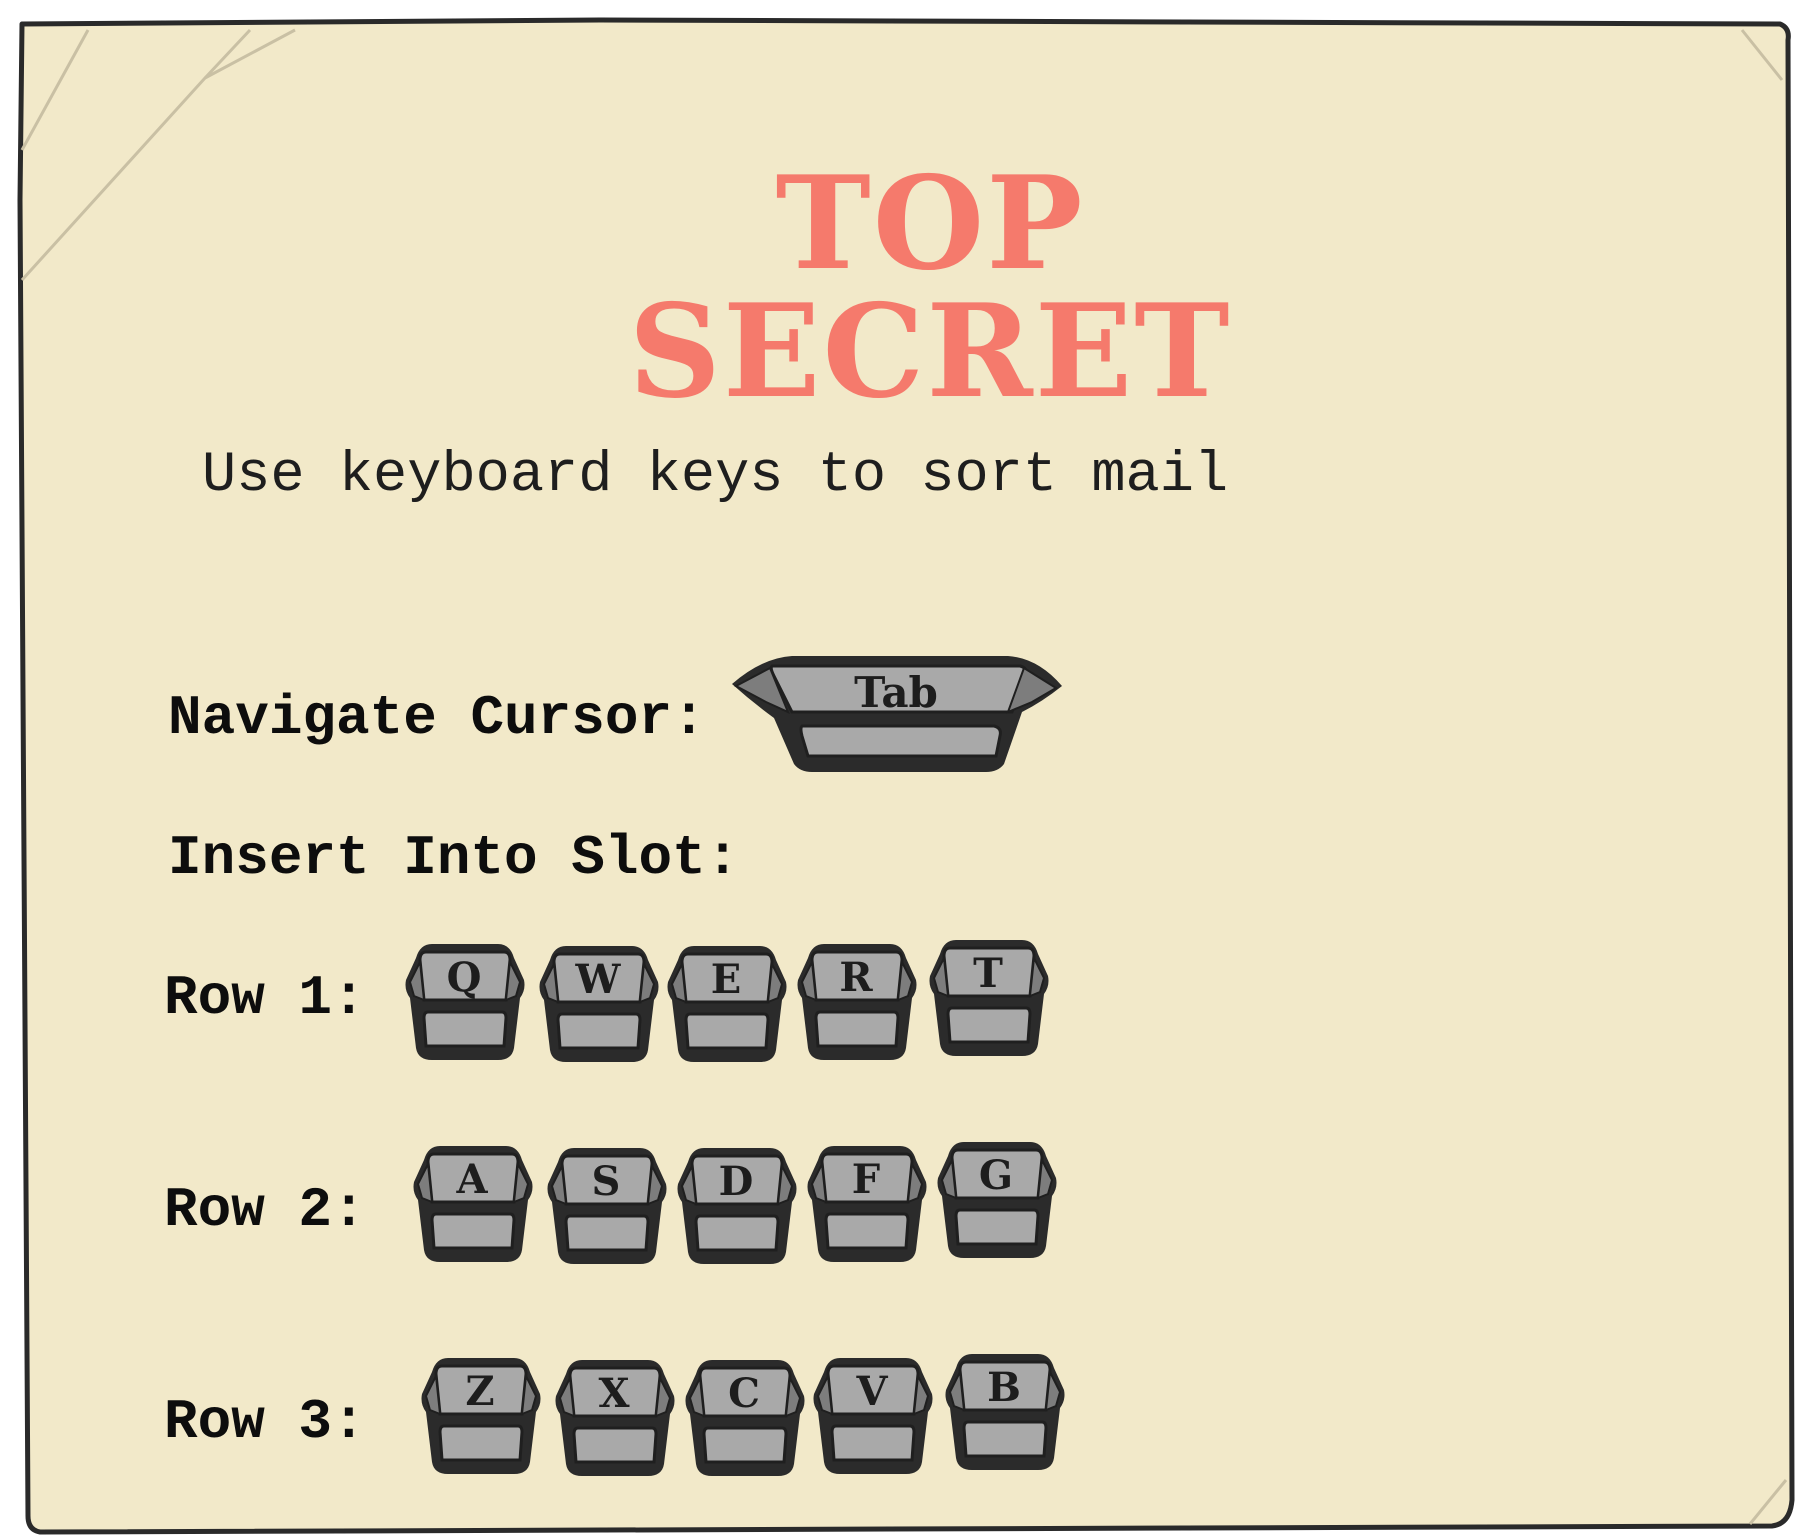  What do you see at coordinates (856, 977) in the screenshot?
I see `key-r-label: R` at bounding box center [856, 977].